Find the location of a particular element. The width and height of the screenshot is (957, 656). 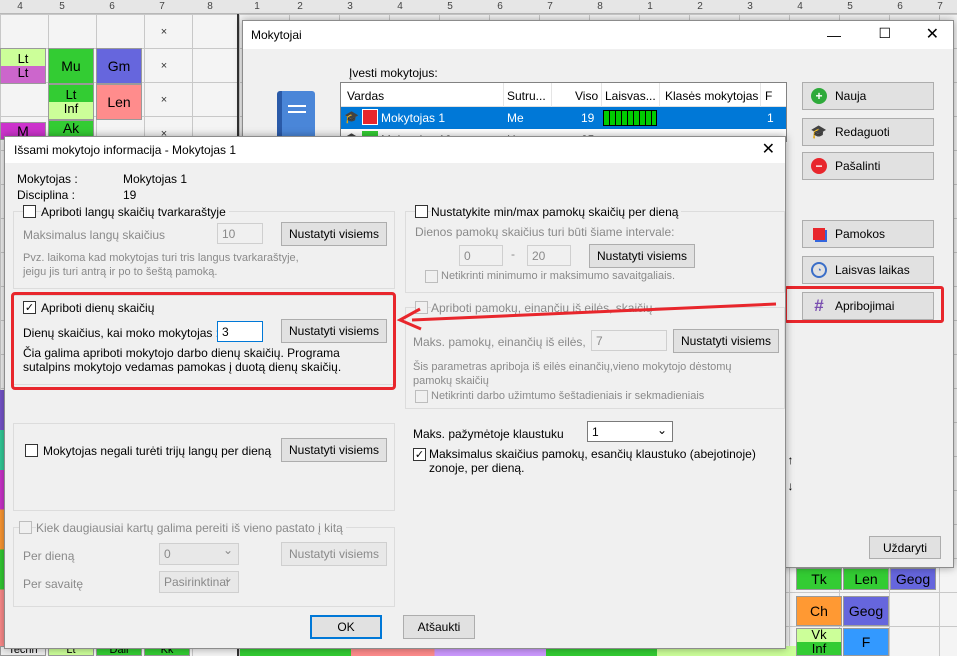

per-day-select: 0 is located at coordinates (199, 554).